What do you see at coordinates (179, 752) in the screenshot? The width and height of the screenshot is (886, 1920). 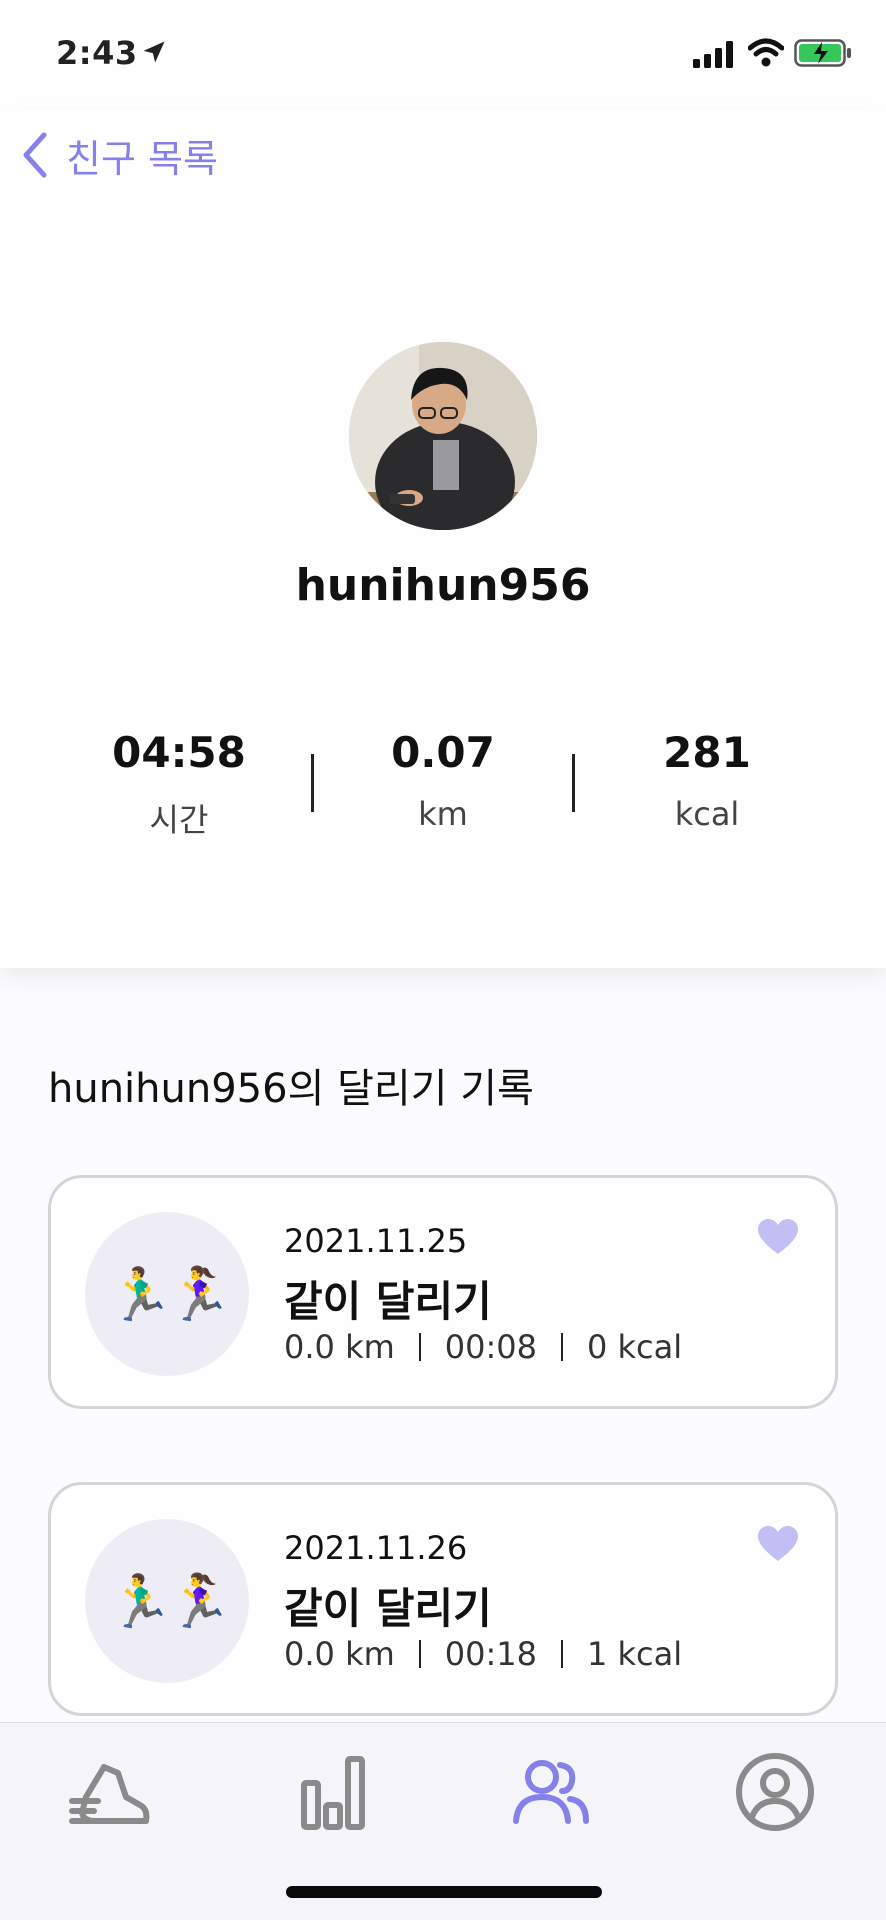 I see `stat-time-value: 04:58` at bounding box center [179, 752].